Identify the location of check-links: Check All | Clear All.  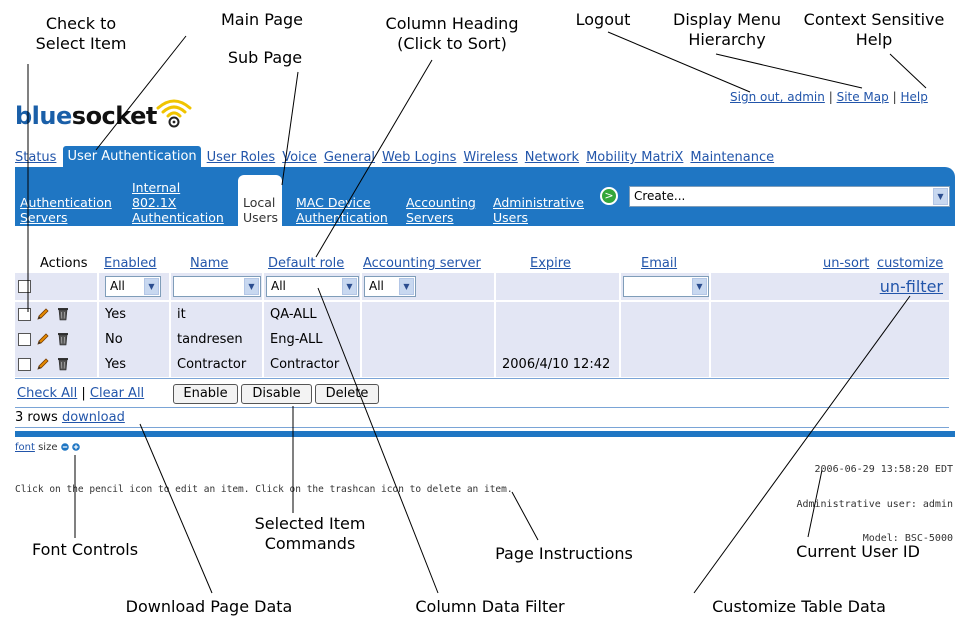
(80, 393).